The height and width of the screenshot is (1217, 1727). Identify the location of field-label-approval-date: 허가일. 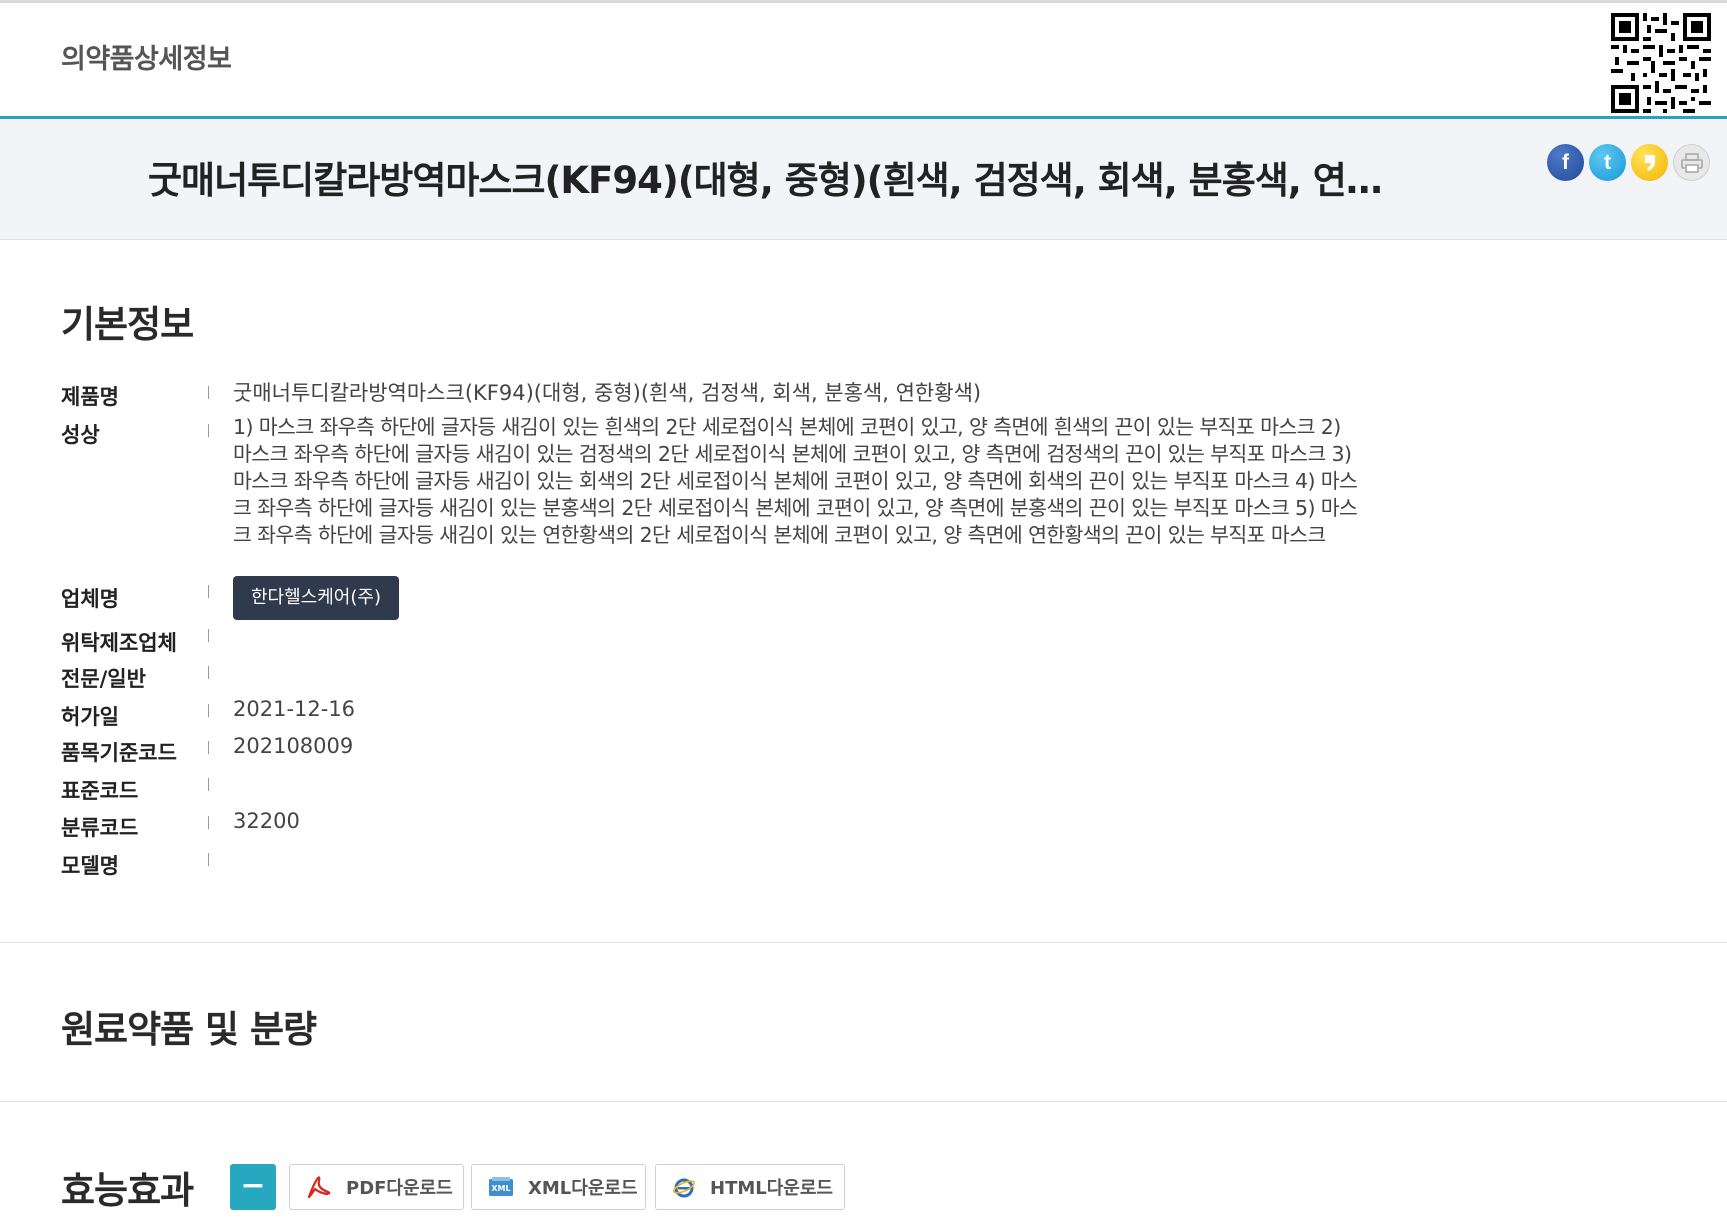
(90, 717).